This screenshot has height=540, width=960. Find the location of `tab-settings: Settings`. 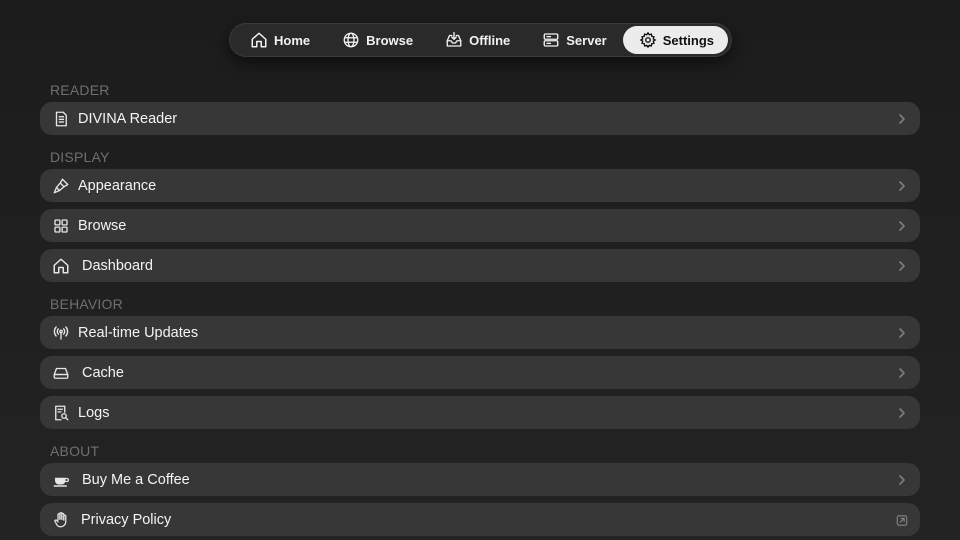

tab-settings: Settings is located at coordinates (675, 40).